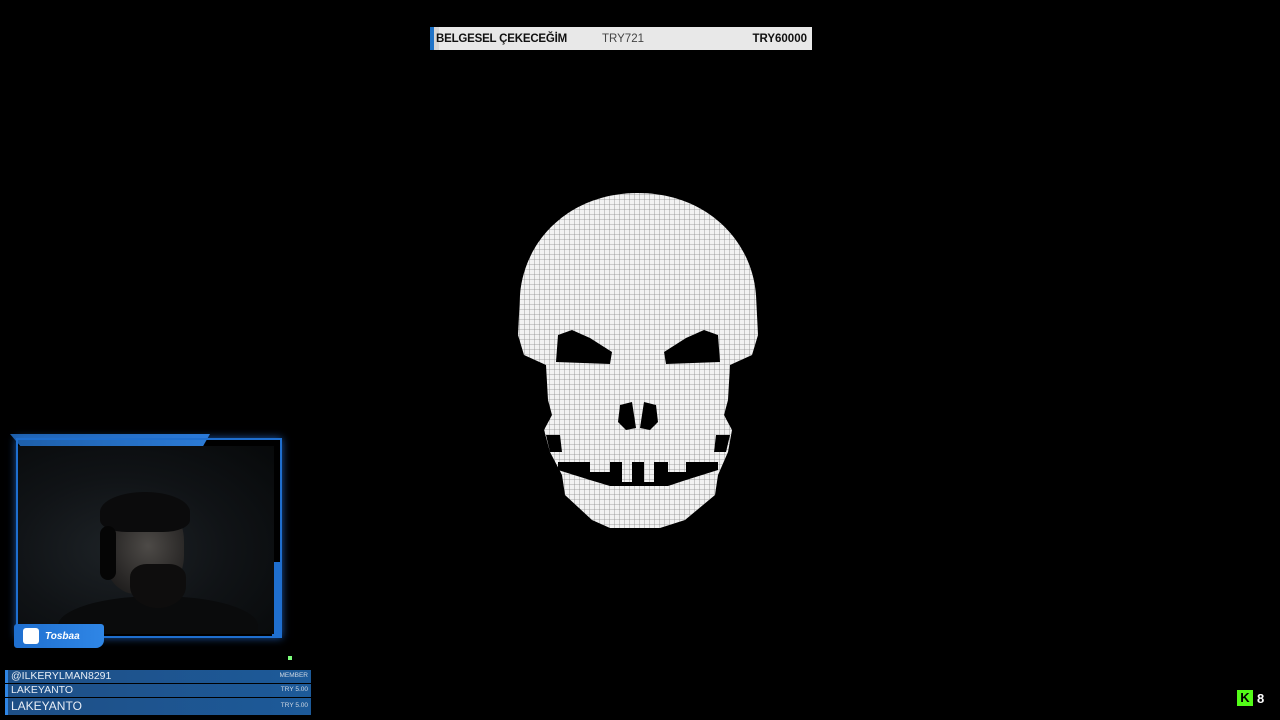  Describe the element at coordinates (108, 553) in the screenshot. I see `headphone-icon` at that location.